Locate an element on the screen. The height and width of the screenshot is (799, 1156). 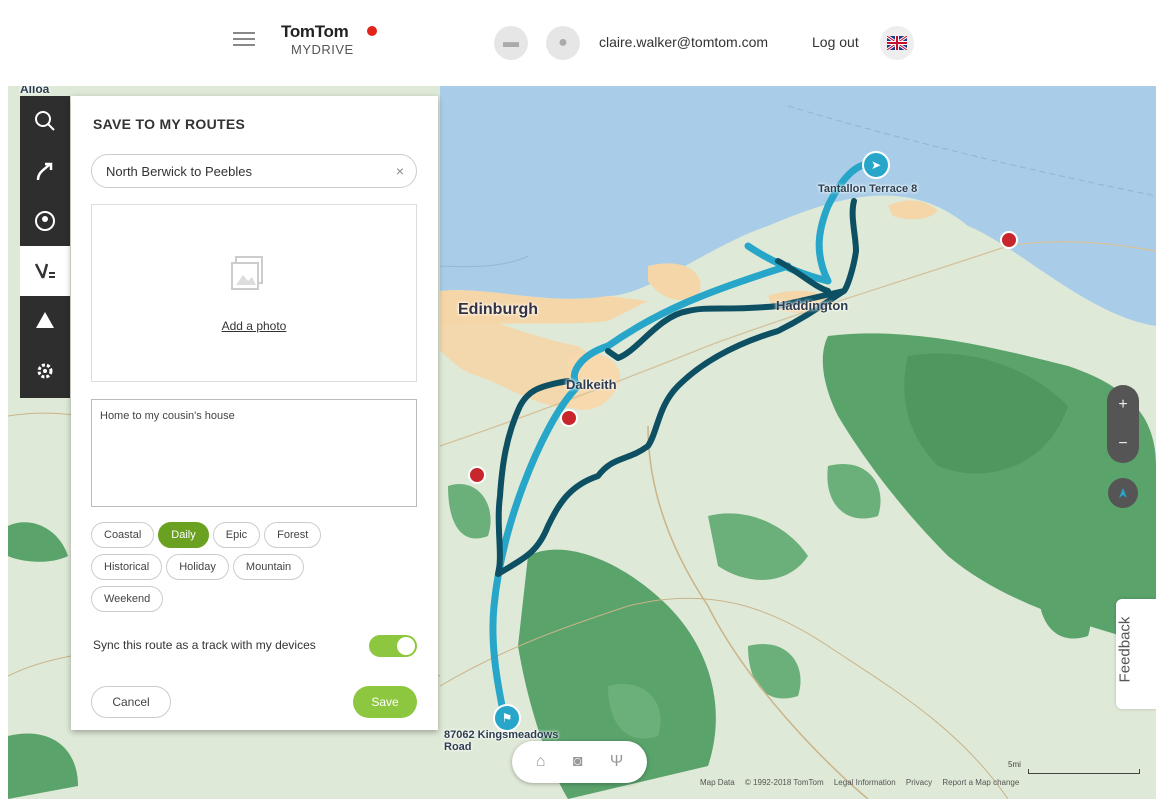
tag-holiday: Holiday is located at coordinates (197, 567).